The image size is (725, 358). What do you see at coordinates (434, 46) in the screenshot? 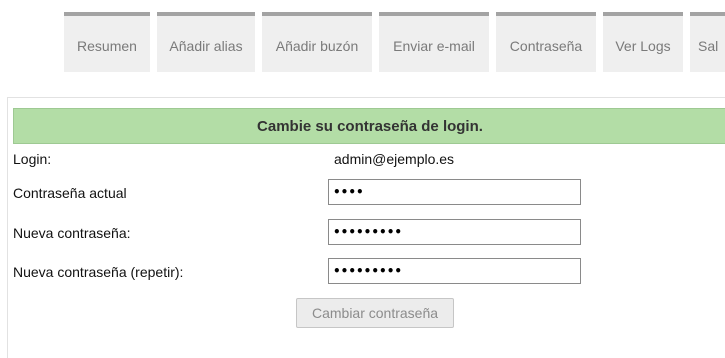
I see `tab-label: Enviar e-mail` at bounding box center [434, 46].